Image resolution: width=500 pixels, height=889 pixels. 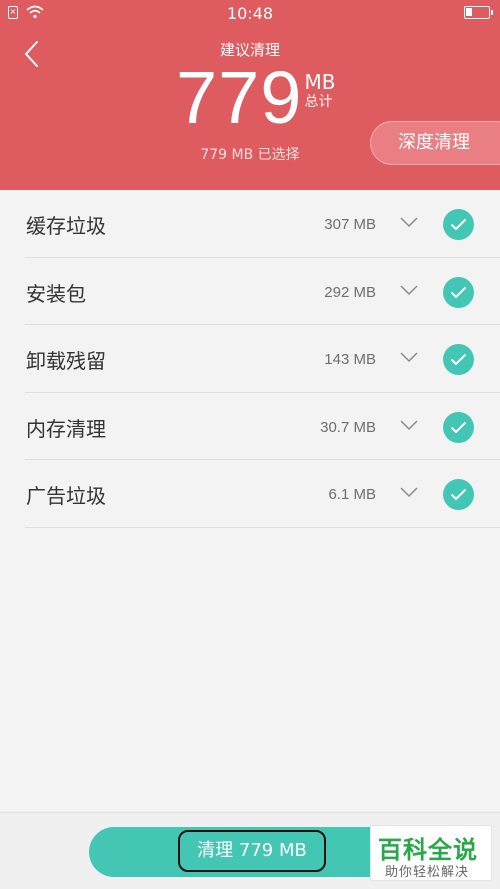 What do you see at coordinates (352, 494) in the screenshot?
I see `item-size: 6.1 MB` at bounding box center [352, 494].